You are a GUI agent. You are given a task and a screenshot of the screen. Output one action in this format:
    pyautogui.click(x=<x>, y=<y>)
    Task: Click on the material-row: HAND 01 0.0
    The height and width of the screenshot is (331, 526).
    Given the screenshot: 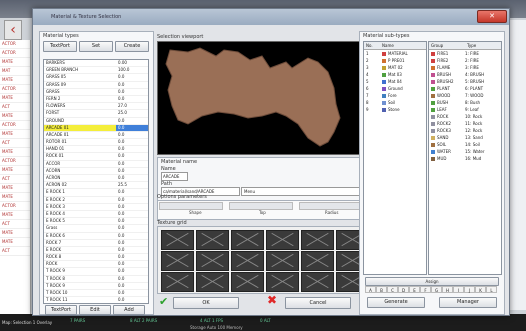 What is the action you would take?
    pyautogui.click(x=96, y=150)
    